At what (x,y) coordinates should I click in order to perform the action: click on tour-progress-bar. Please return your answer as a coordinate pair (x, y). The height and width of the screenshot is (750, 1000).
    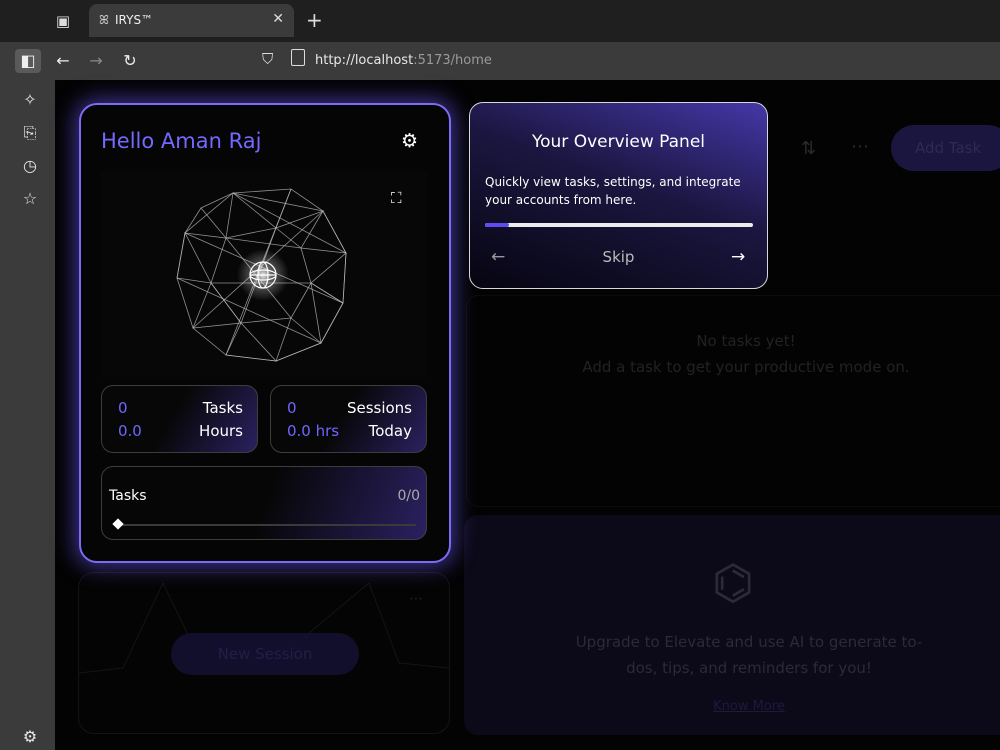
    Looking at the image, I should click on (619, 225).